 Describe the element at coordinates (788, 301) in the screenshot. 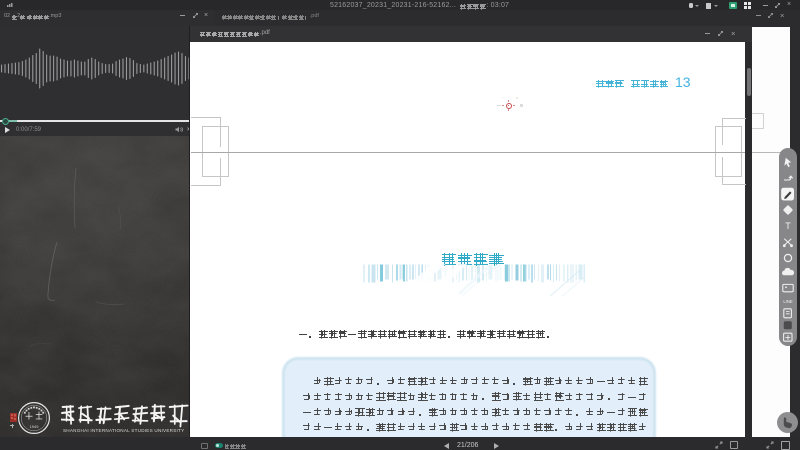

I see `svg-text: LINE` at that location.